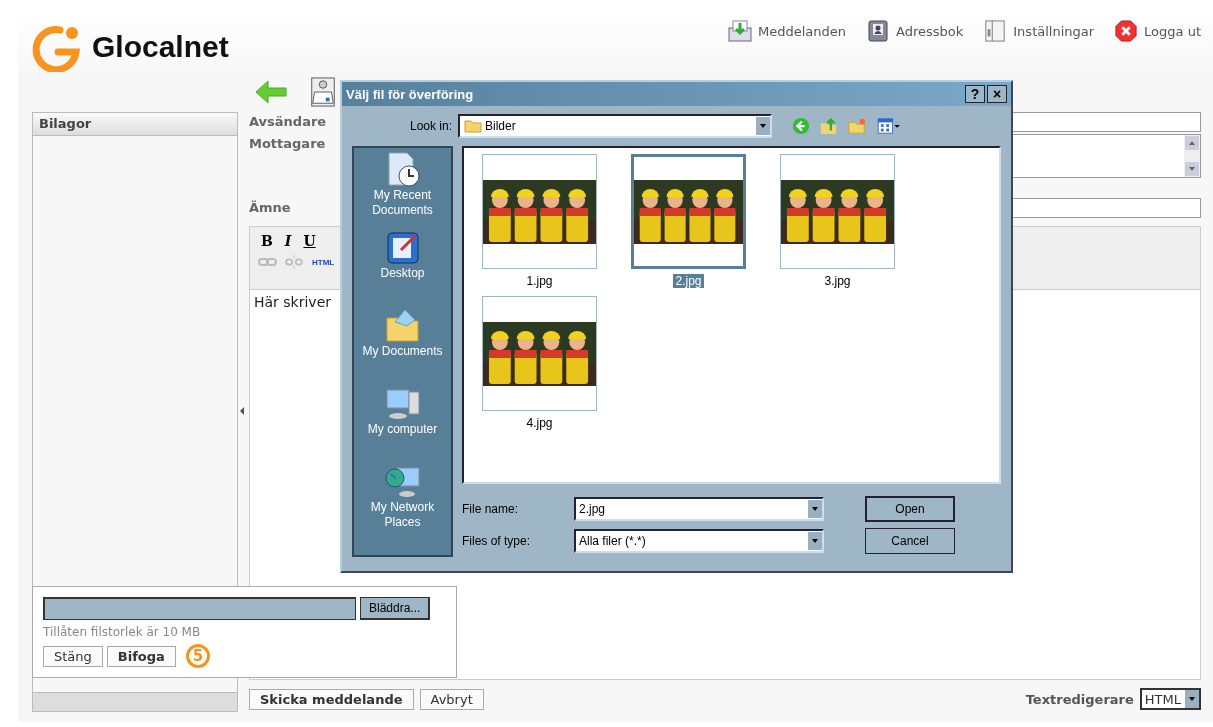 The width and height of the screenshot is (1213, 727). What do you see at coordinates (141, 656) in the screenshot?
I see `upload-button: Bifoga` at bounding box center [141, 656].